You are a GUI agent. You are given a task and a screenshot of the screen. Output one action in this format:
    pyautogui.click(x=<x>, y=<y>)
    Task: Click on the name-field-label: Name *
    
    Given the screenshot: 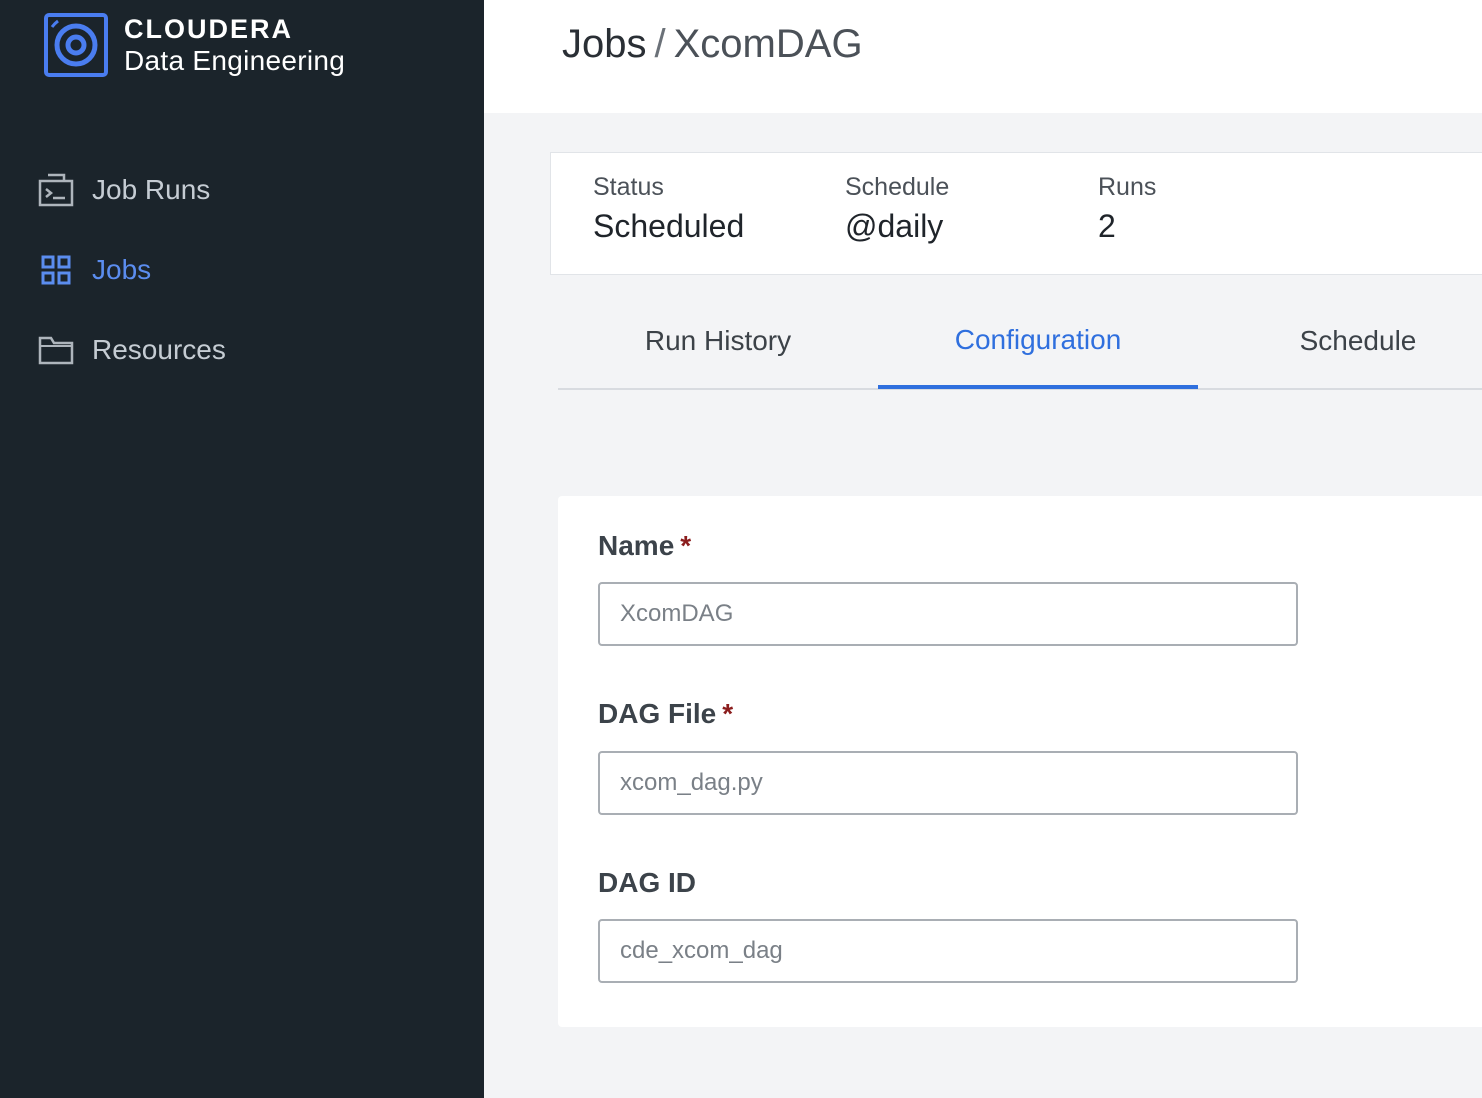 What is the action you would take?
    pyautogui.click(x=644, y=546)
    